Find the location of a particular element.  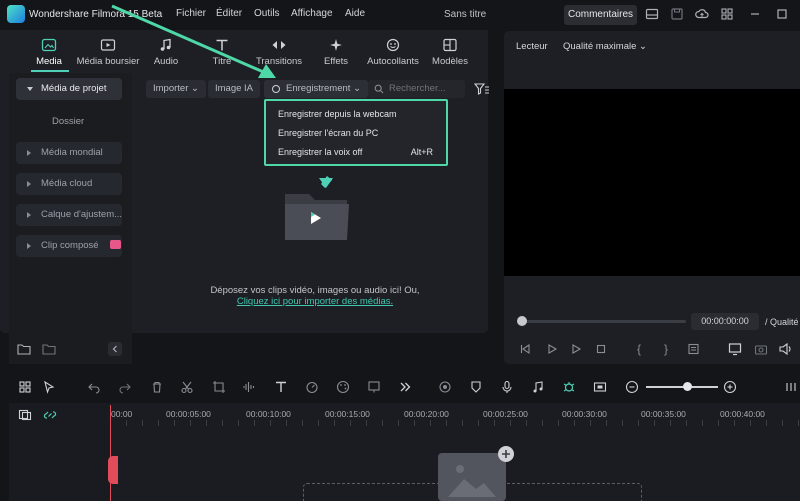

ruler-label: 00:00:15:00 is located at coordinates (347, 414).